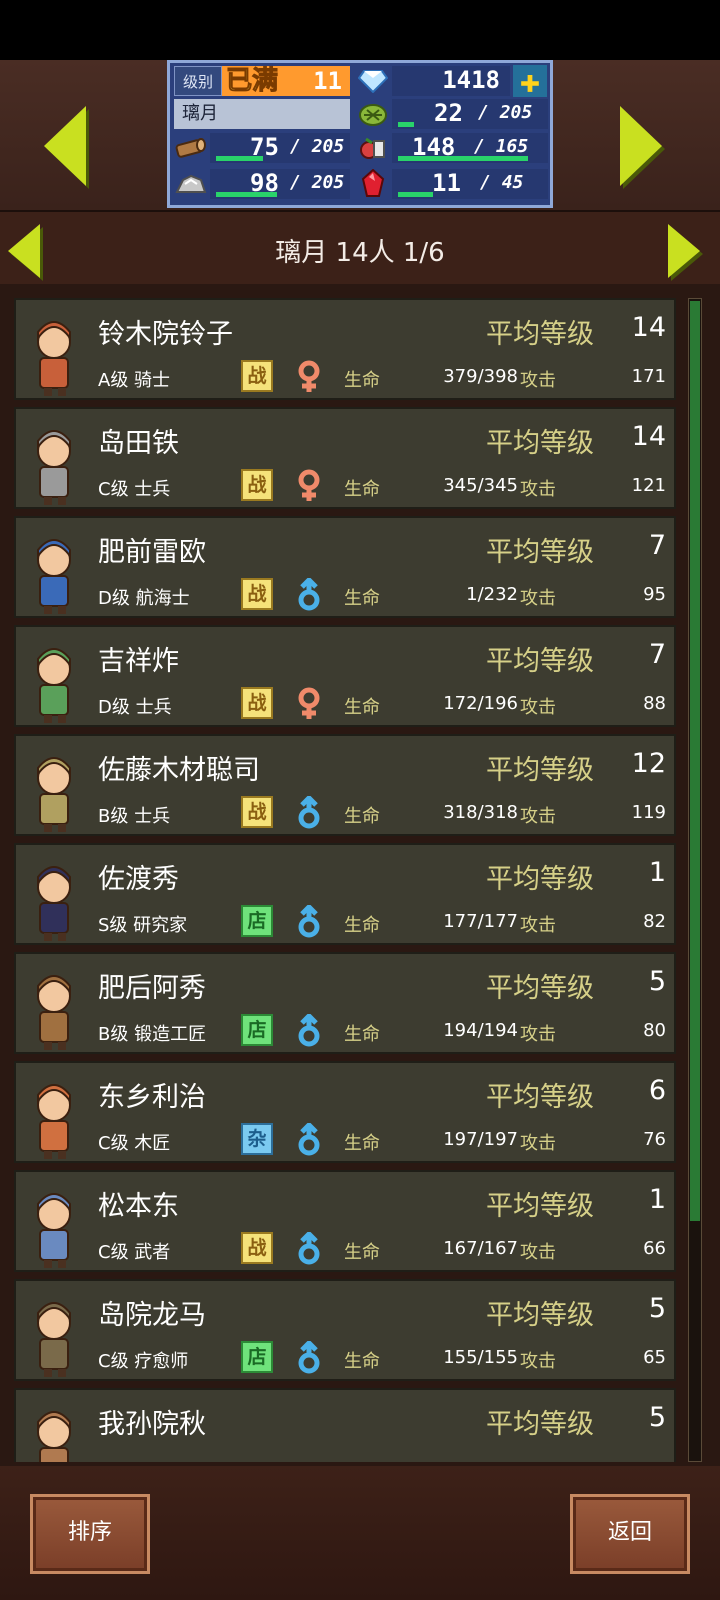  What do you see at coordinates (641, 146) in the screenshot?
I see `next-town-arrow-icon` at bounding box center [641, 146].